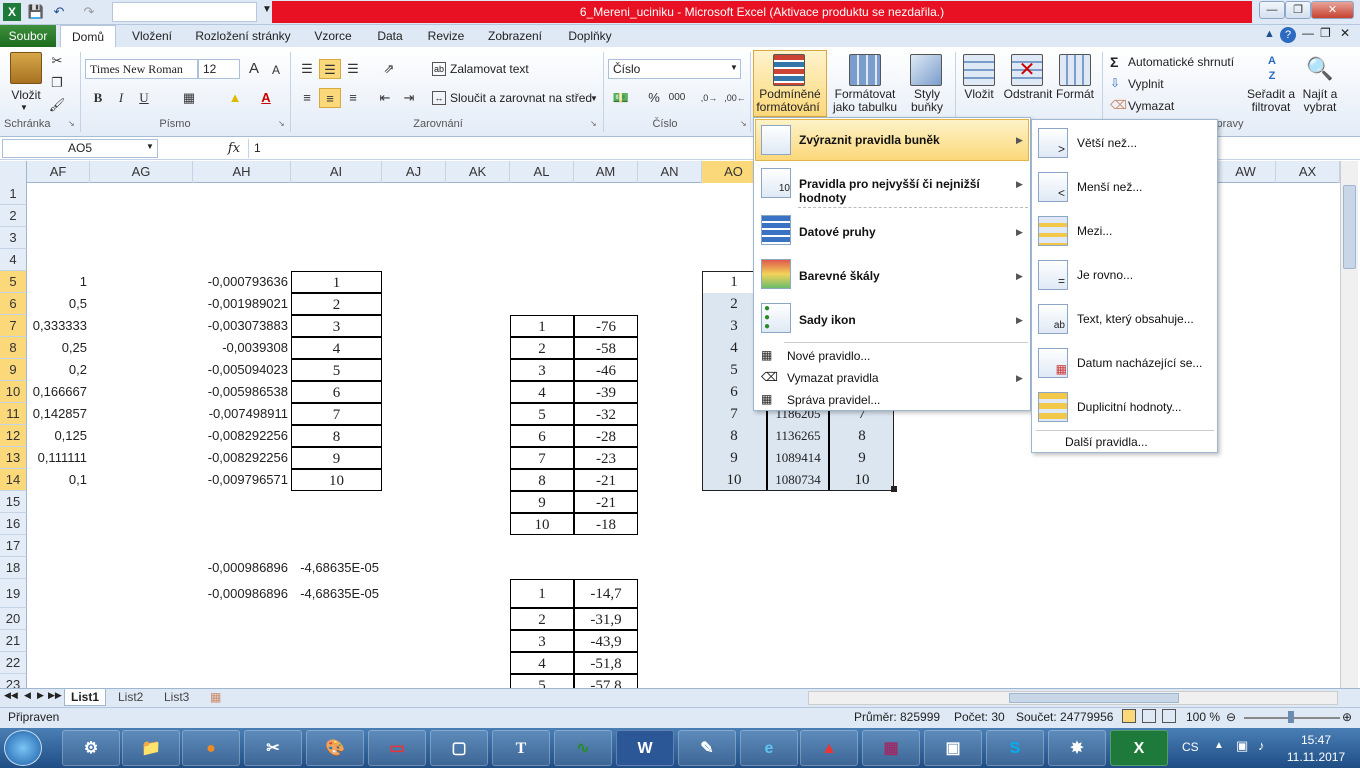 This screenshot has height=768, width=1360. What do you see at coordinates (1349, 227) in the screenshot?
I see `scroll-thumb` at bounding box center [1349, 227].